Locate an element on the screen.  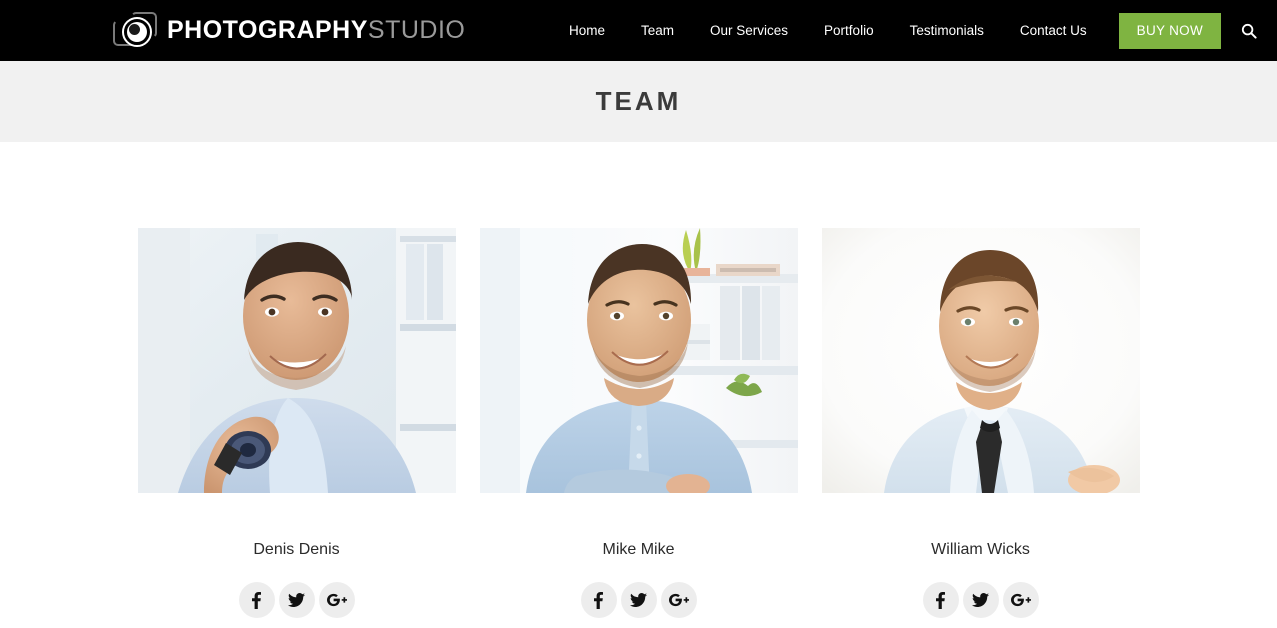
camera-lens-icon is located at coordinates (136, 31).